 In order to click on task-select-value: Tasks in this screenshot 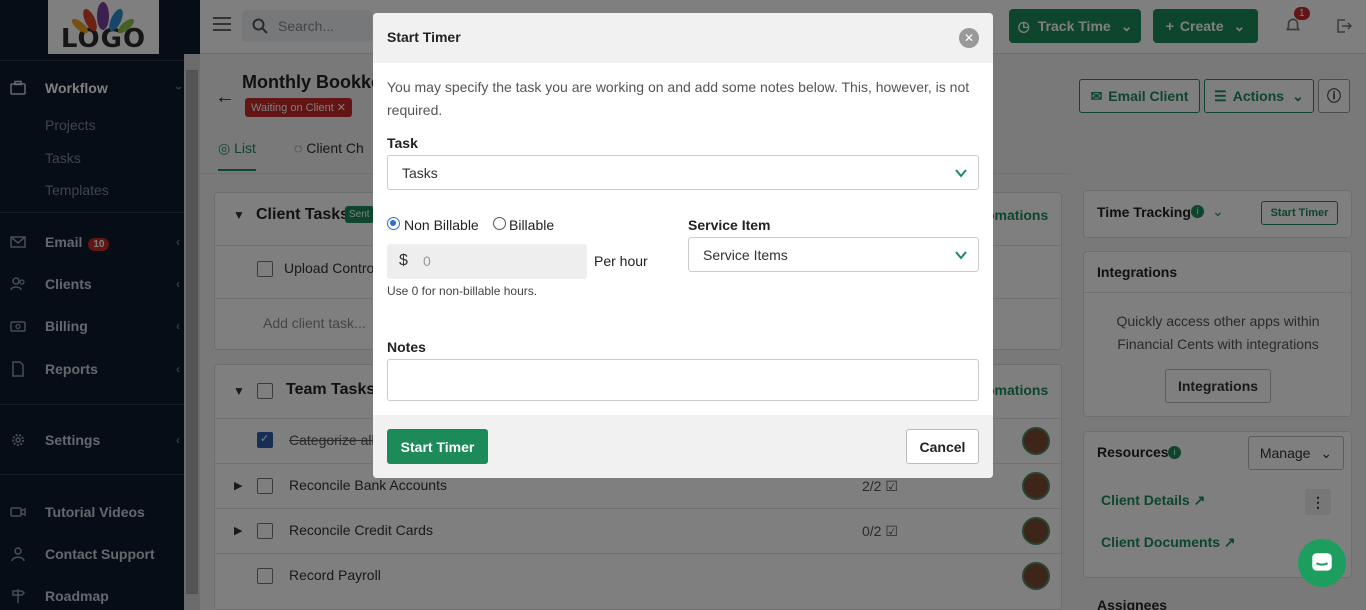, I will do `click(420, 173)`.